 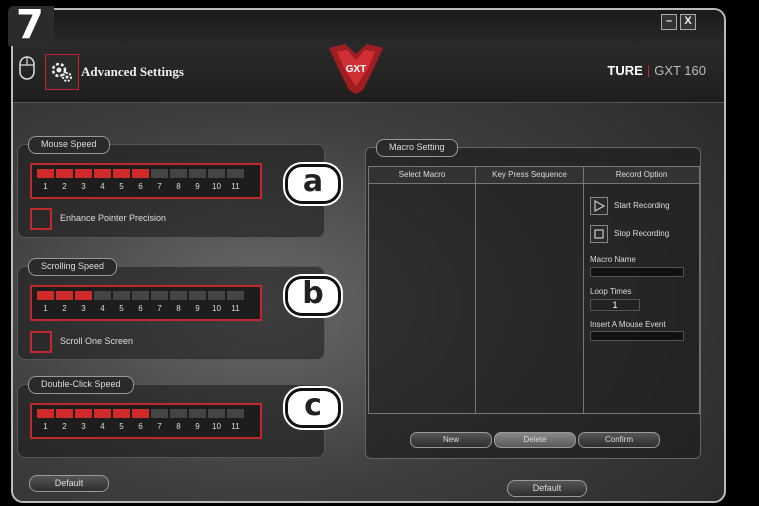 I want to click on select-macro-column: Select Macro, so click(x=422, y=290).